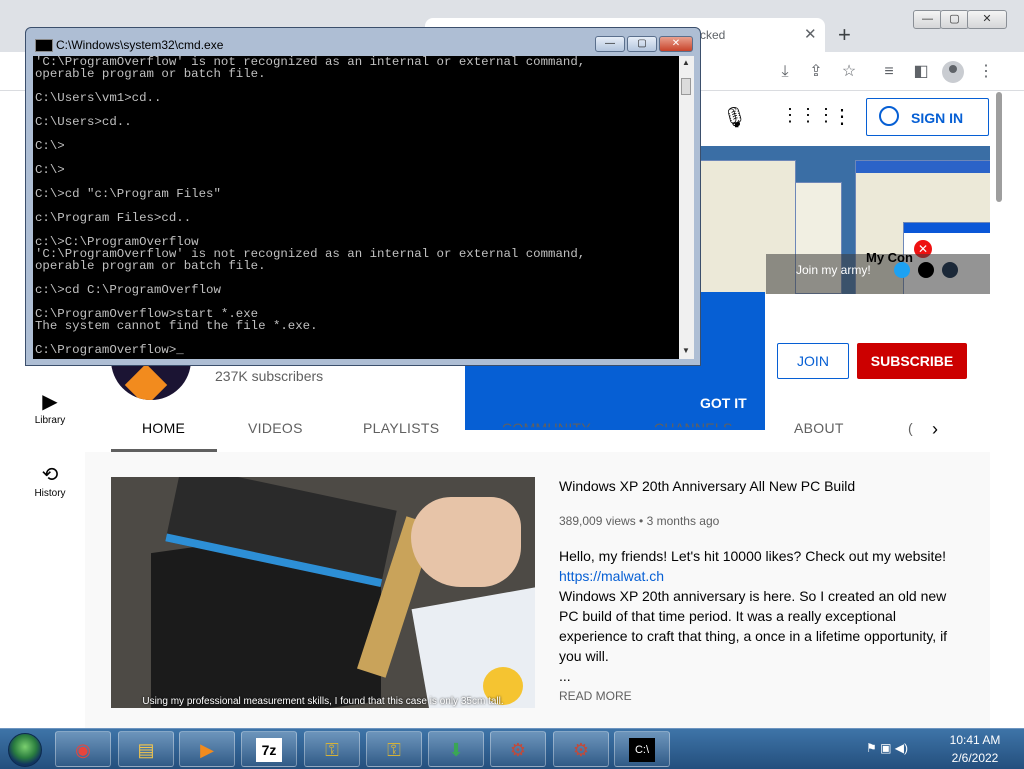 The image size is (1024, 769). I want to click on channel-banner: ✕ Join my army! My Con, so click(845, 220).